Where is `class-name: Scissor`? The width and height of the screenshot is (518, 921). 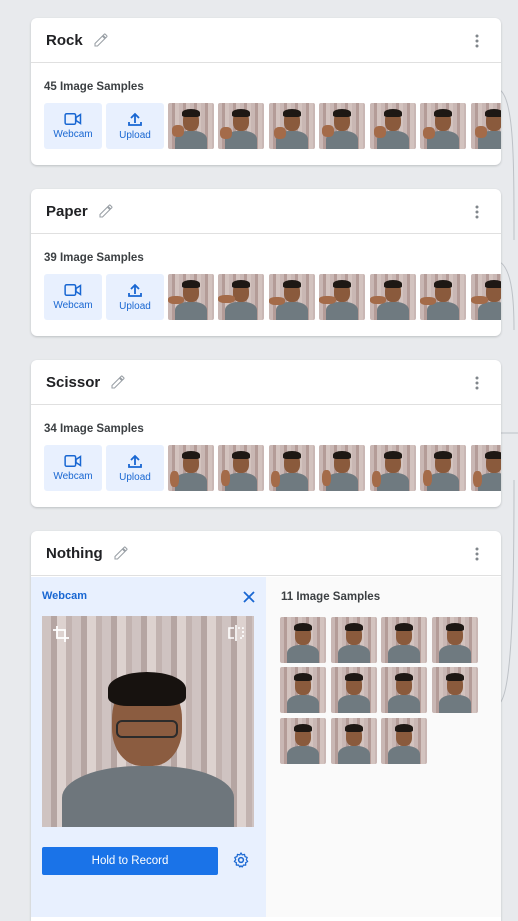
class-name: Scissor is located at coordinates (73, 382).